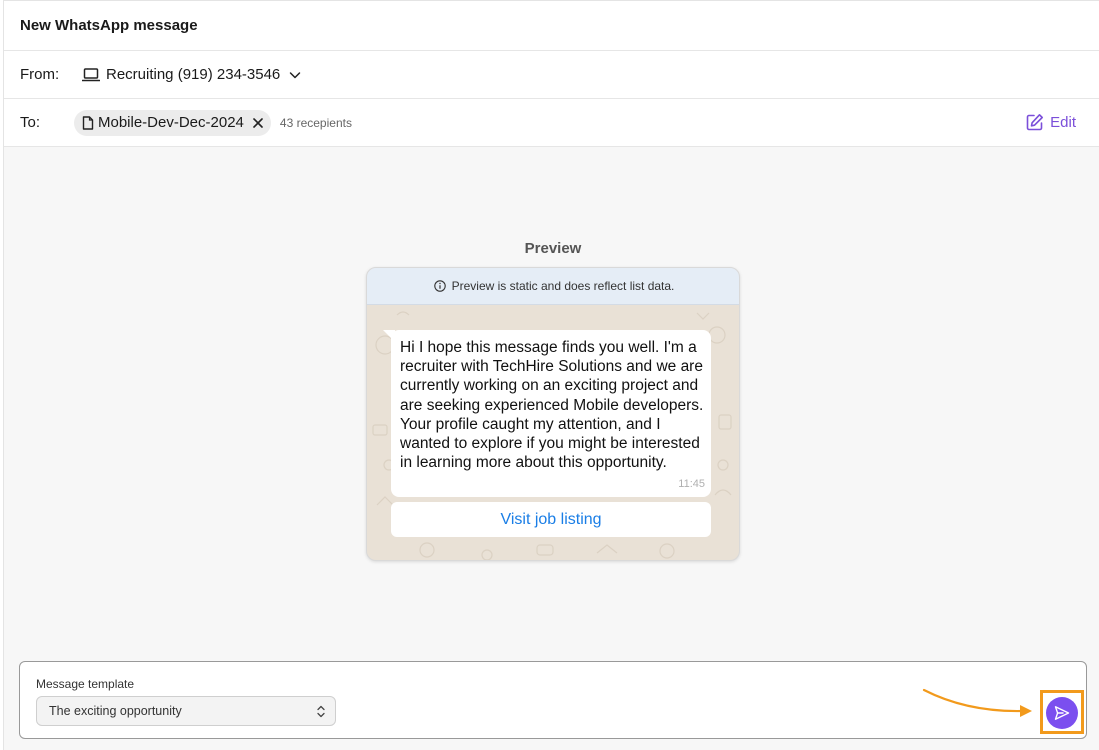 This screenshot has width=1099, height=750. I want to click on visit-job-listing-button: Visit job listing, so click(551, 519).